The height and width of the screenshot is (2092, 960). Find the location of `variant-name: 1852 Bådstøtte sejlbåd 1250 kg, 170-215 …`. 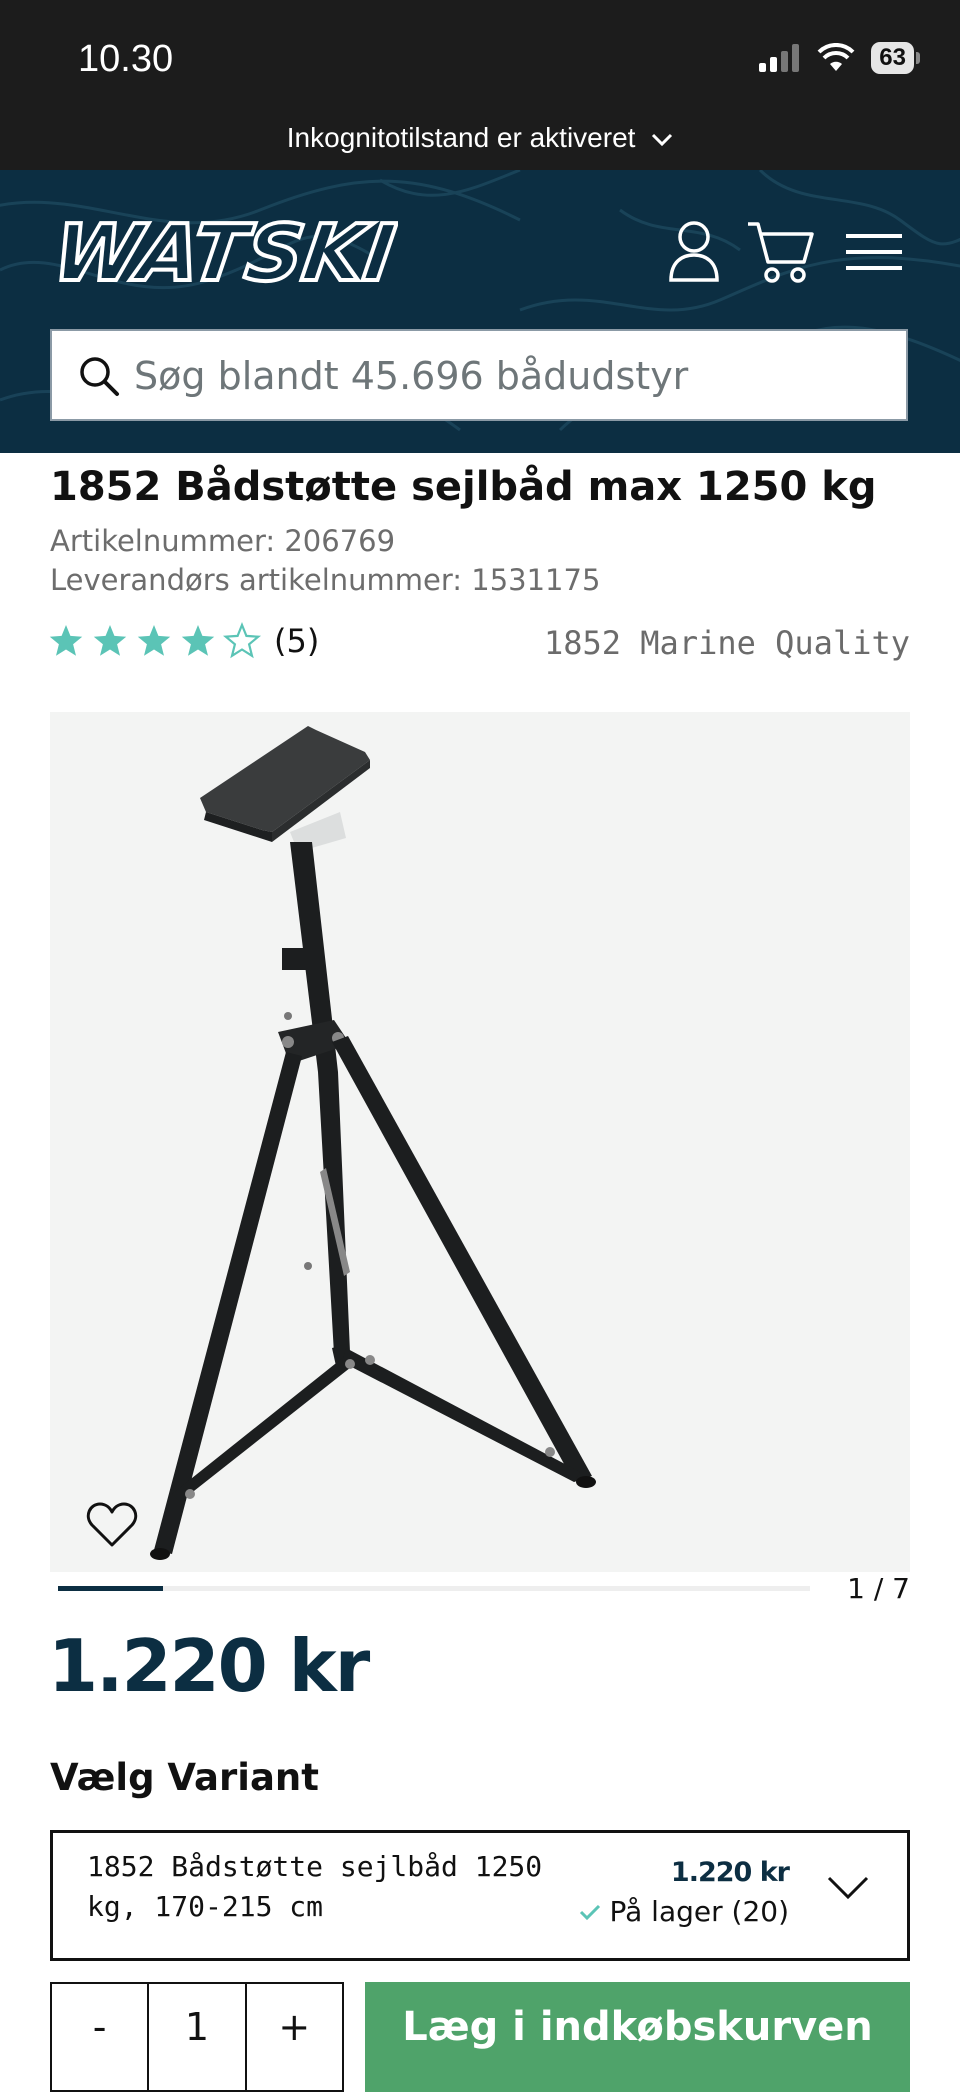

variant-name: 1852 Bådstøtte sejlbåd 1250 kg, 170-215 … is located at coordinates (315, 1886).